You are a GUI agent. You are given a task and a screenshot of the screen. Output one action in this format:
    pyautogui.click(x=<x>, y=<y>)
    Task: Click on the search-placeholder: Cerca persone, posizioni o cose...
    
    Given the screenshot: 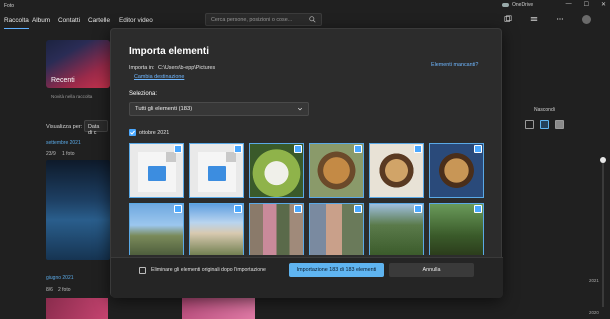 What is the action you would take?
    pyautogui.click(x=252, y=20)
    